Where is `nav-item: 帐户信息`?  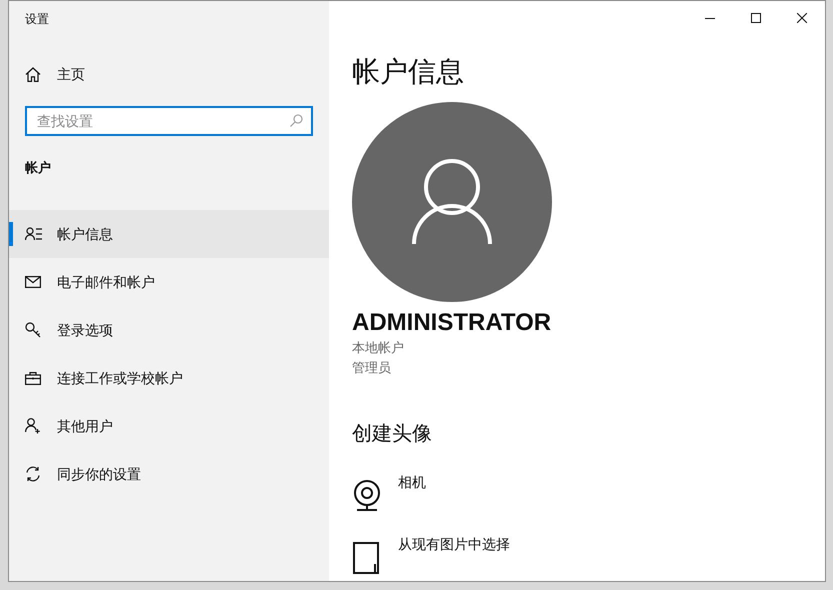
nav-item: 帐户信息 is located at coordinates (169, 234).